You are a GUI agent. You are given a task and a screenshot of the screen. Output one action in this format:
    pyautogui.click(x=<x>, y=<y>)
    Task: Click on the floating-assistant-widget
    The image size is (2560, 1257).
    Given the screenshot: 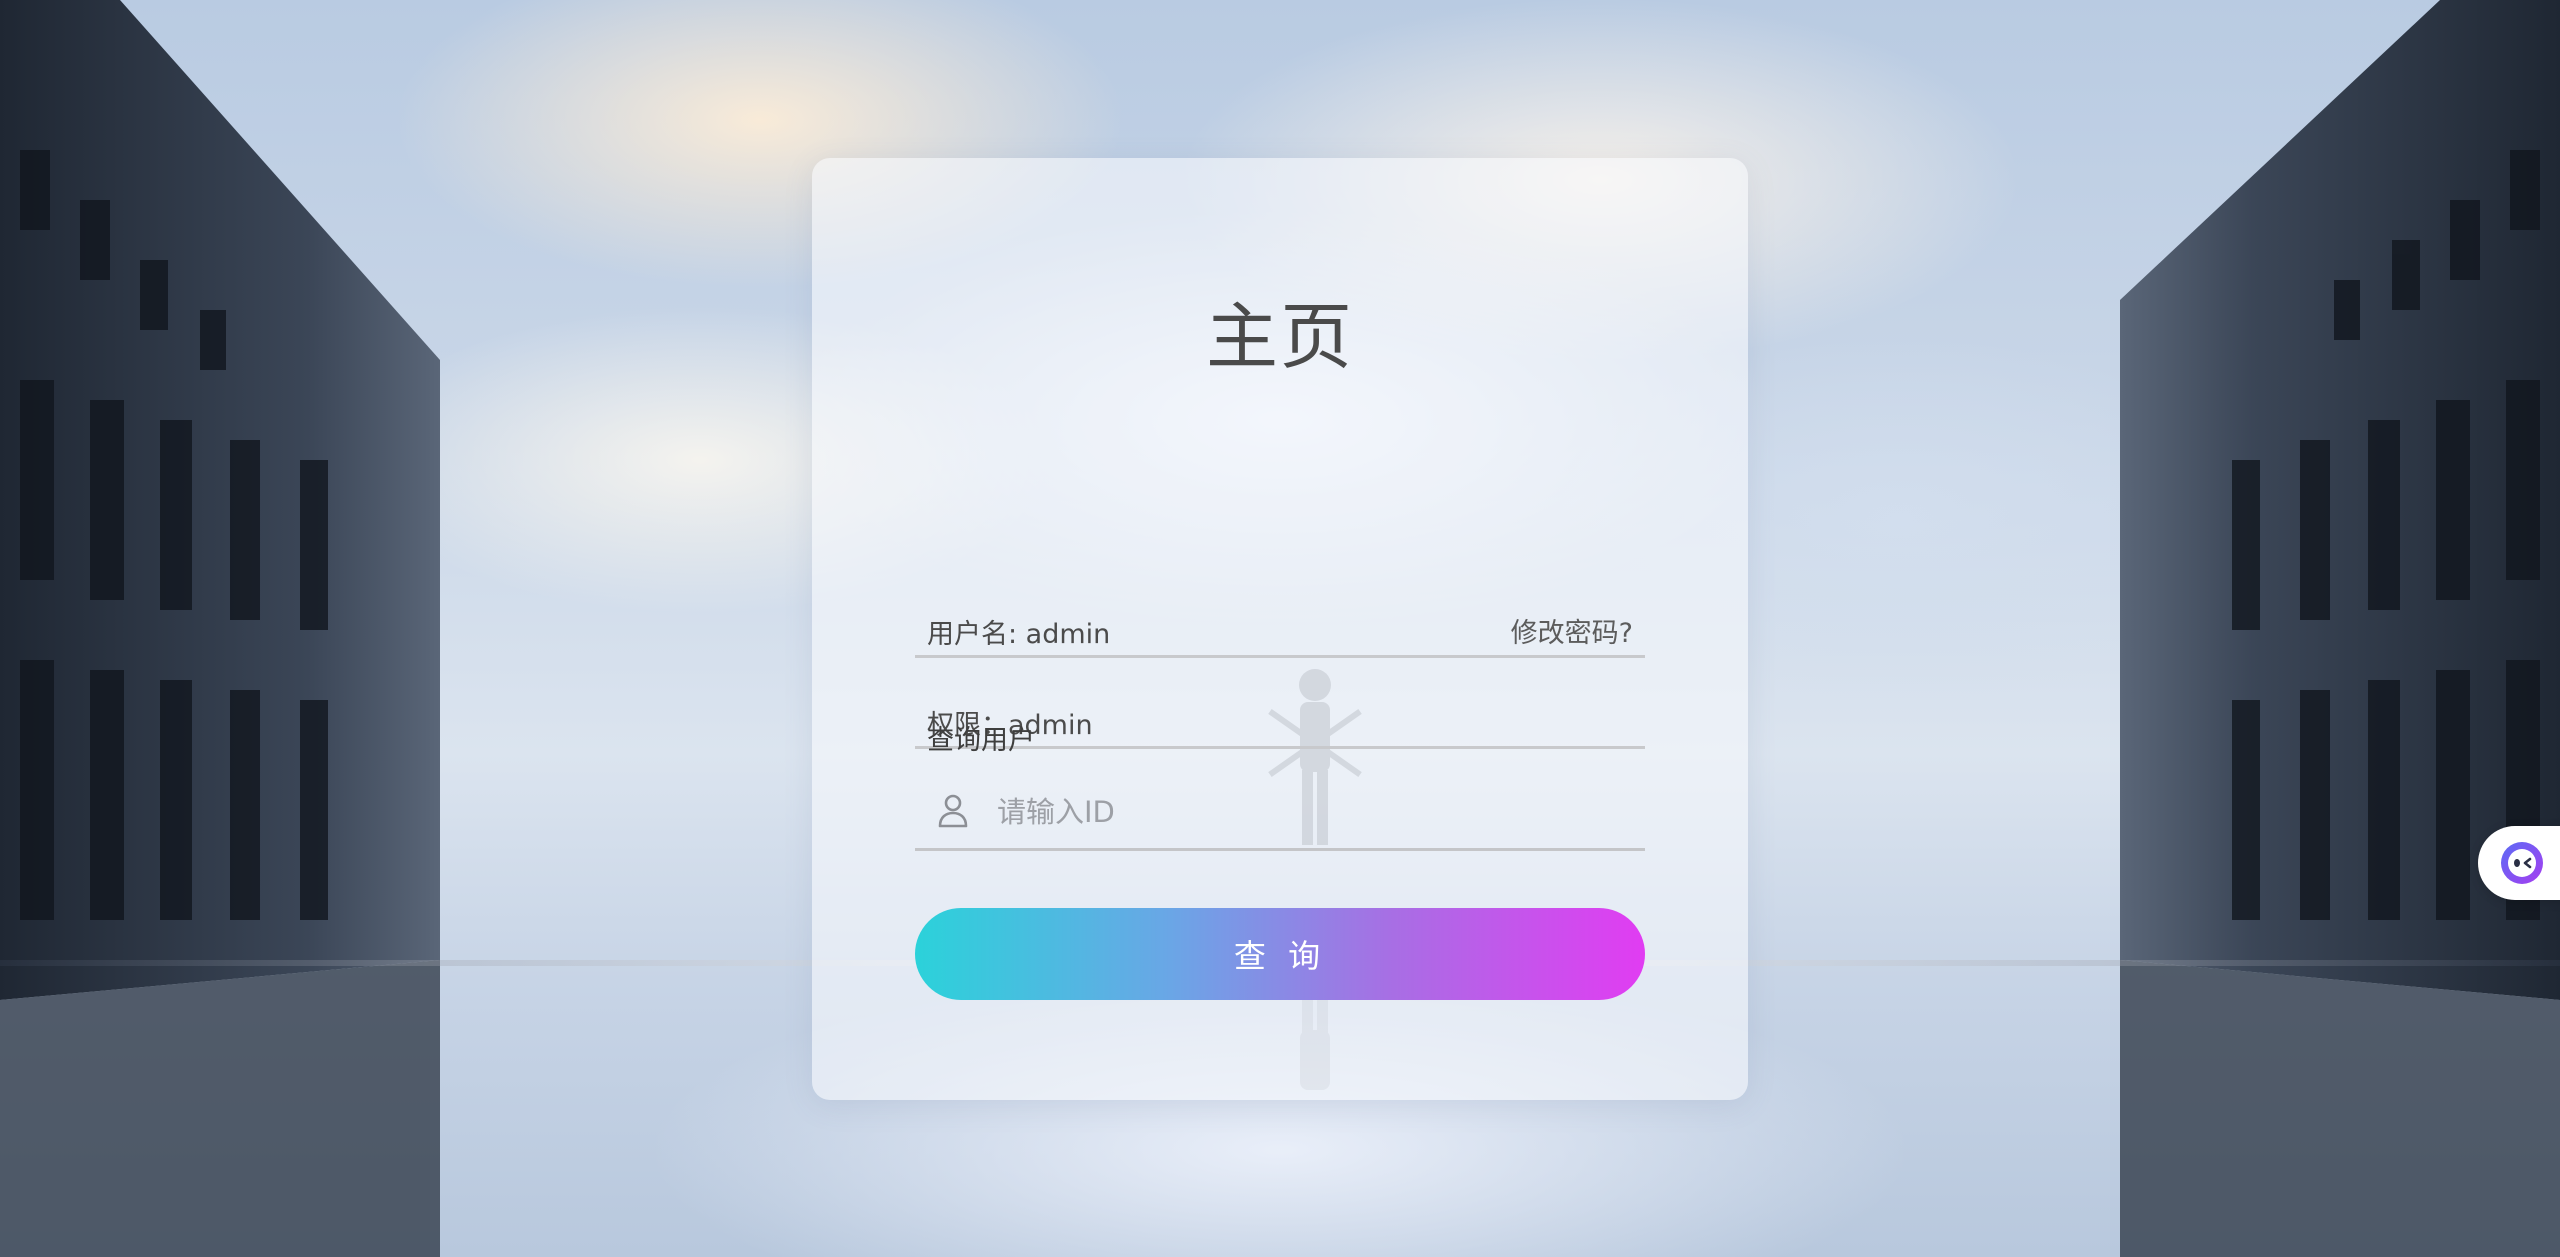 What is the action you would take?
    pyautogui.click(x=2519, y=863)
    